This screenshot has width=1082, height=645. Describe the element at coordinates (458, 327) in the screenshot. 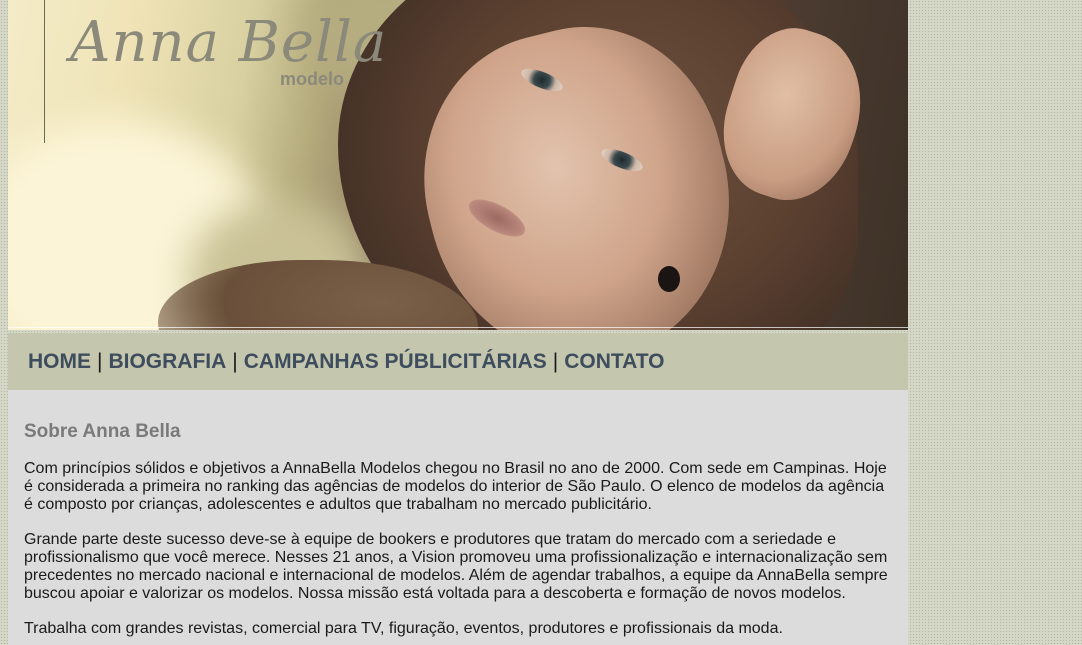

I see `banner-bottom-rule` at that location.